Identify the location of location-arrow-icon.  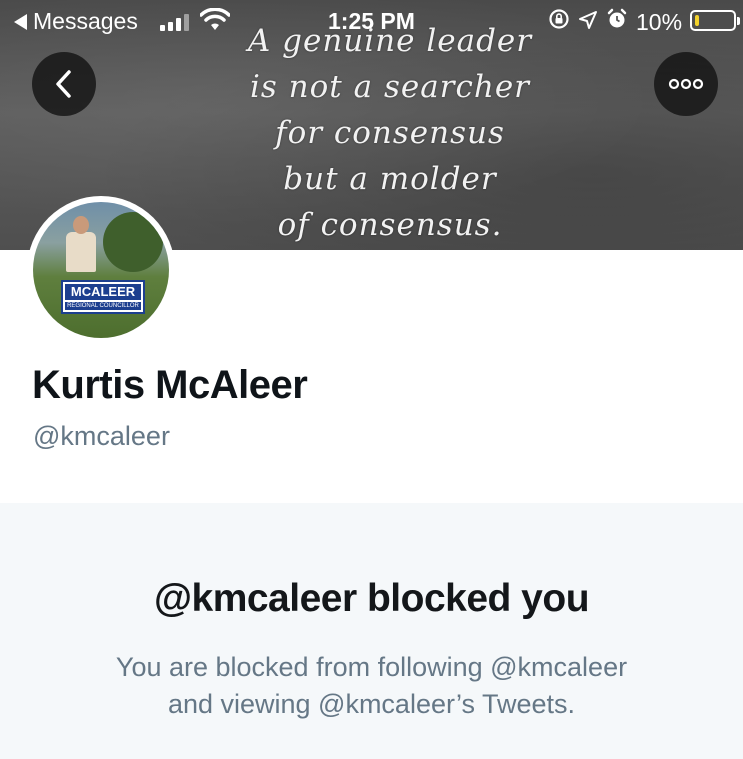
(588, 22).